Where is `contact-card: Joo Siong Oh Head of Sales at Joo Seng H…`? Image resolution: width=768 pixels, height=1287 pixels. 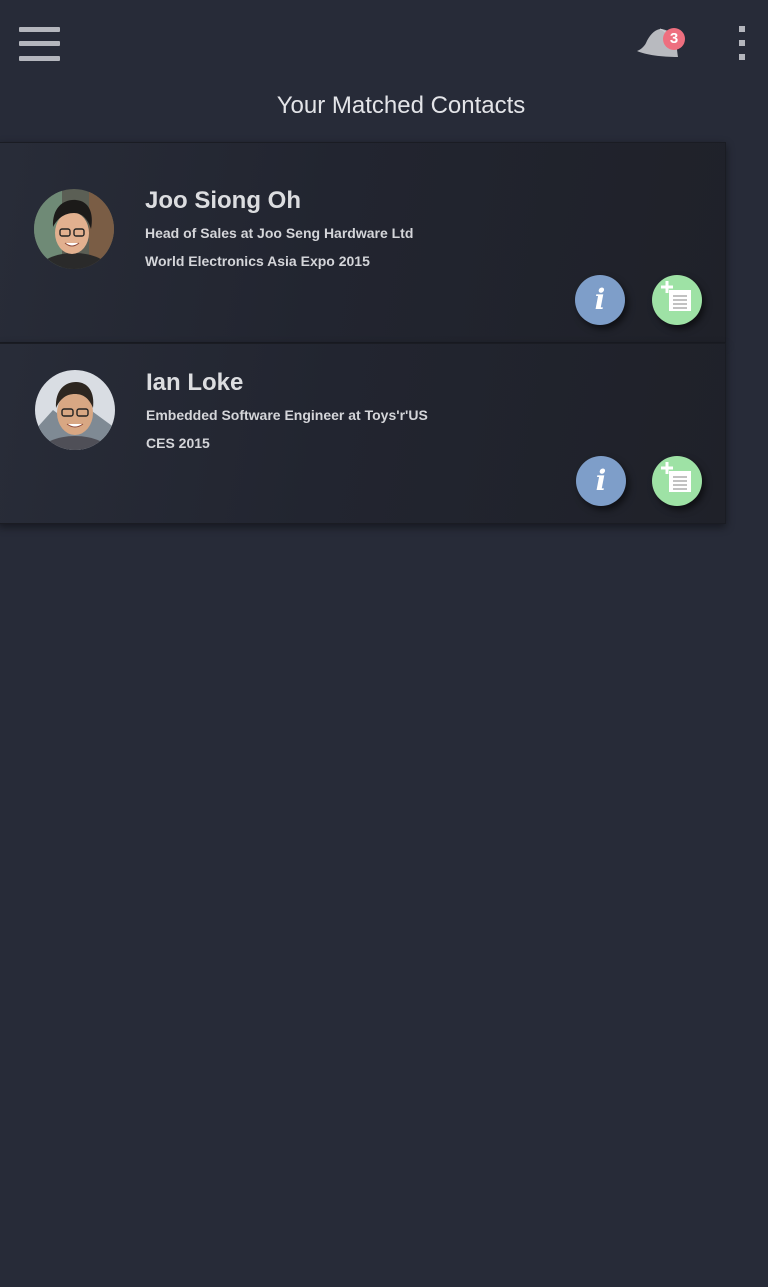 contact-card: Joo Siong Oh Head of Sales at Joo Seng H… is located at coordinates (363, 242).